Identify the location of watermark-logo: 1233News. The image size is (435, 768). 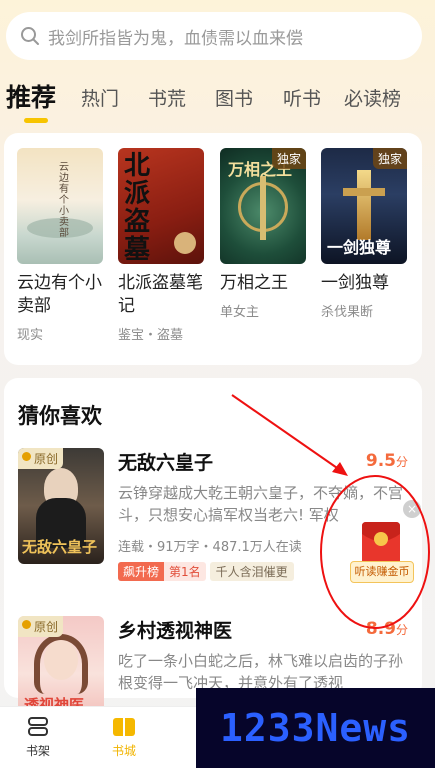
(315, 728).